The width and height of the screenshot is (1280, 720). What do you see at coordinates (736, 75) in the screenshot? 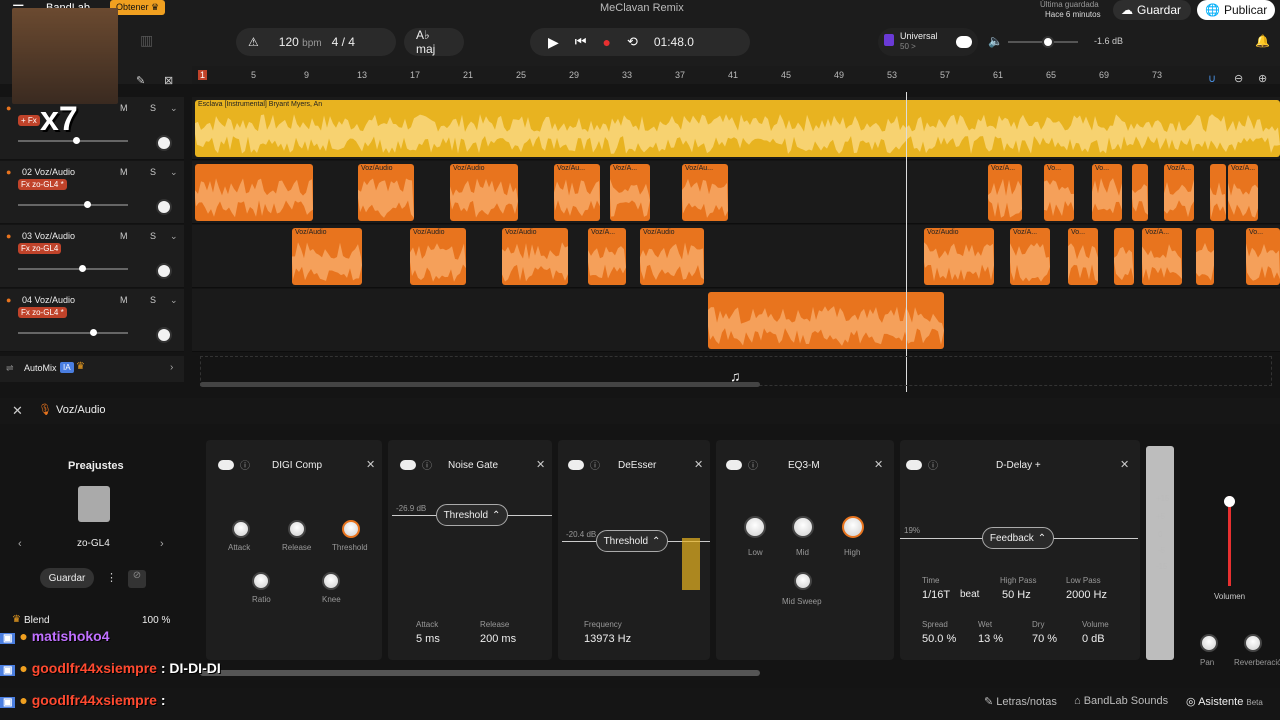
I see `timeline-ruler: 1 5 9 13 17 21 25 29 33 37 41 45 49 53 57 61 65 69 73` at bounding box center [736, 75].